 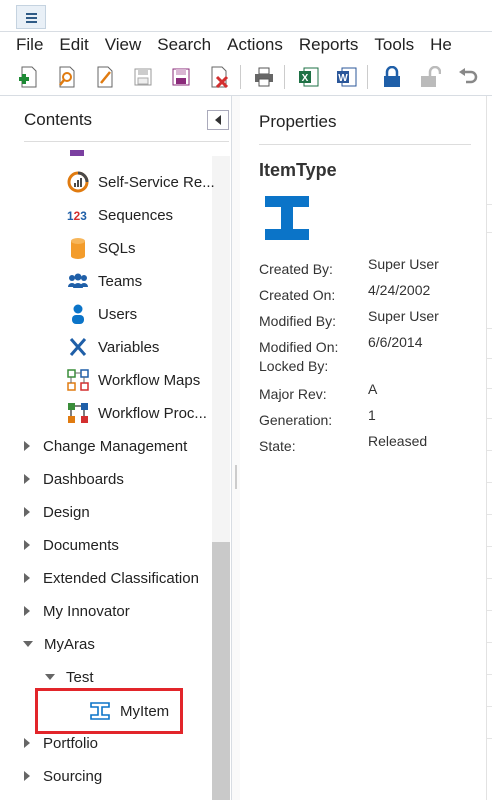 I want to click on svg-text: X, so click(x=305, y=78).